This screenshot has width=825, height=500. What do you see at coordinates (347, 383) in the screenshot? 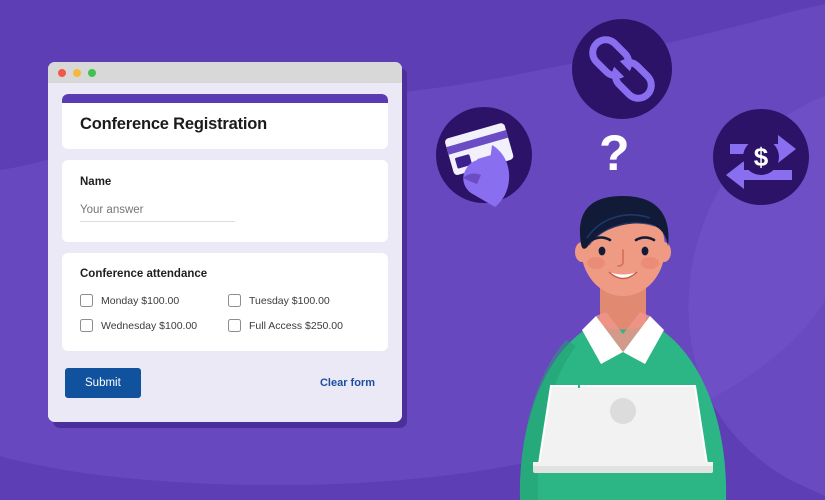
I see `clear-form-link: Clear form` at bounding box center [347, 383].